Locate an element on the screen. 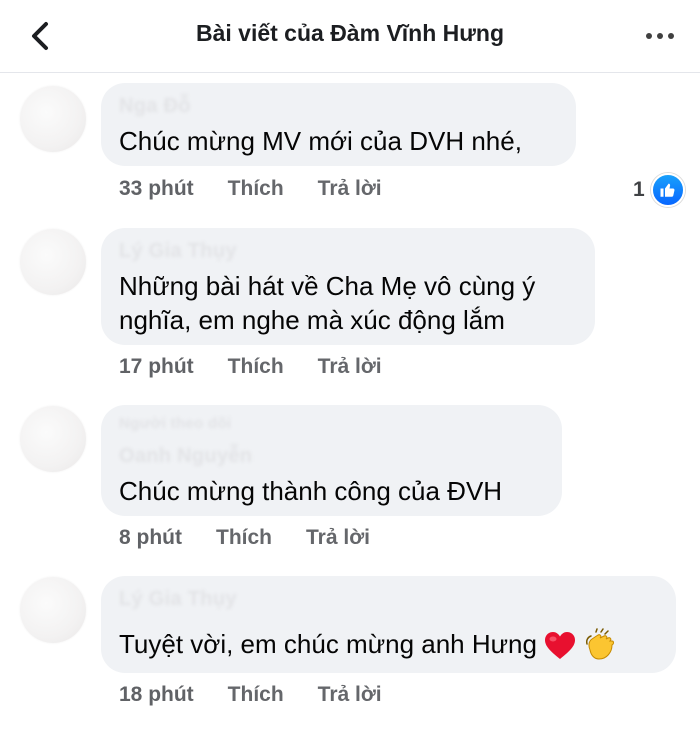 The image size is (700, 733). comment-actions: 33 phút Thích Trả lời is located at coordinates (250, 189).